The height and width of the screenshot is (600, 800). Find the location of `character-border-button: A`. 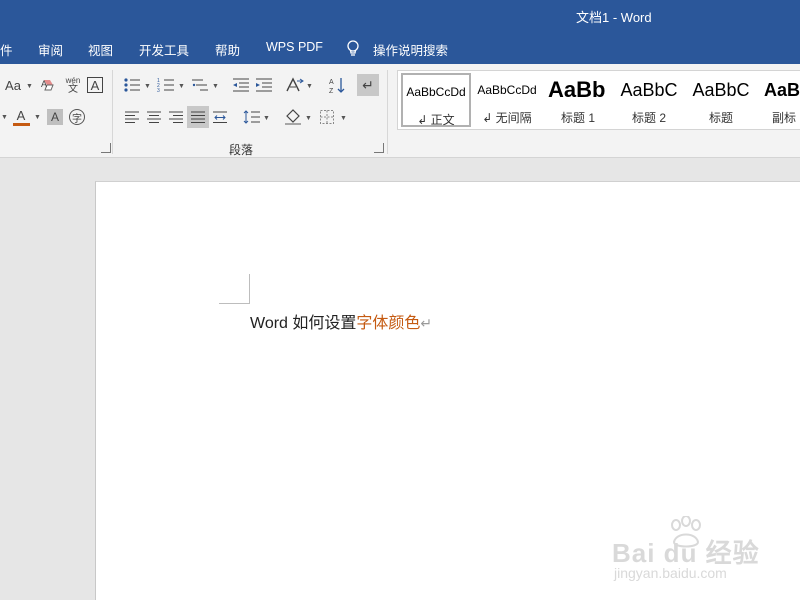

character-border-button: A is located at coordinates (95, 85).